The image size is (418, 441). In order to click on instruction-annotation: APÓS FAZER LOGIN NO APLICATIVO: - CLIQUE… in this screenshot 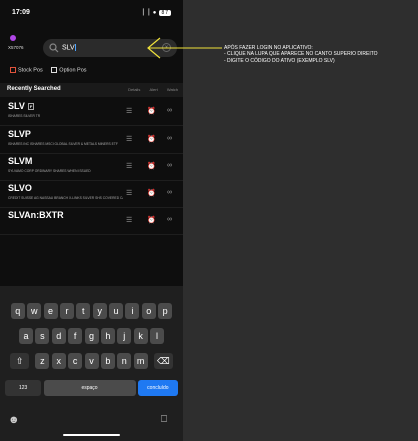, I will do `click(301, 54)`.